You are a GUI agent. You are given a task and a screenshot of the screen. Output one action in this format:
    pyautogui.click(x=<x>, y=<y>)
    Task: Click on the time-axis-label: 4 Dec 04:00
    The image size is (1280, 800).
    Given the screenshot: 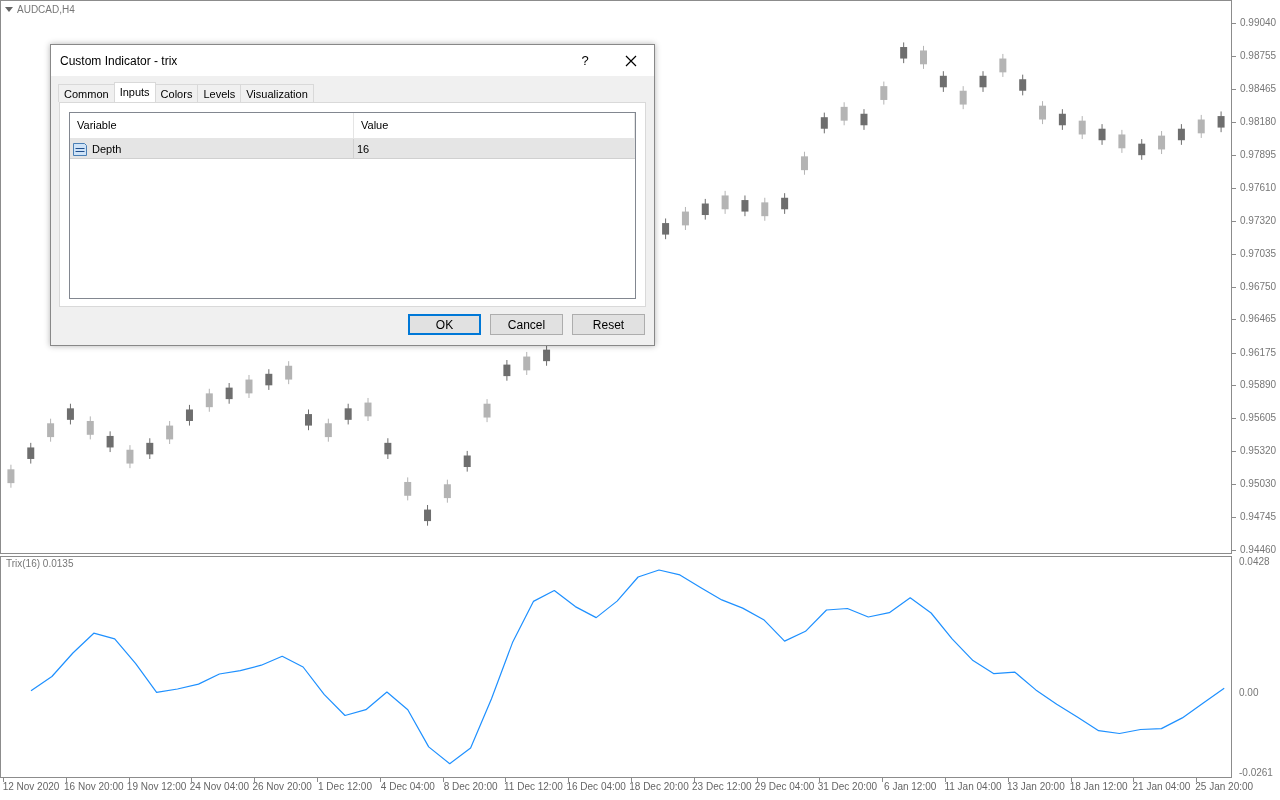 What is the action you would take?
    pyautogui.click(x=407, y=786)
    